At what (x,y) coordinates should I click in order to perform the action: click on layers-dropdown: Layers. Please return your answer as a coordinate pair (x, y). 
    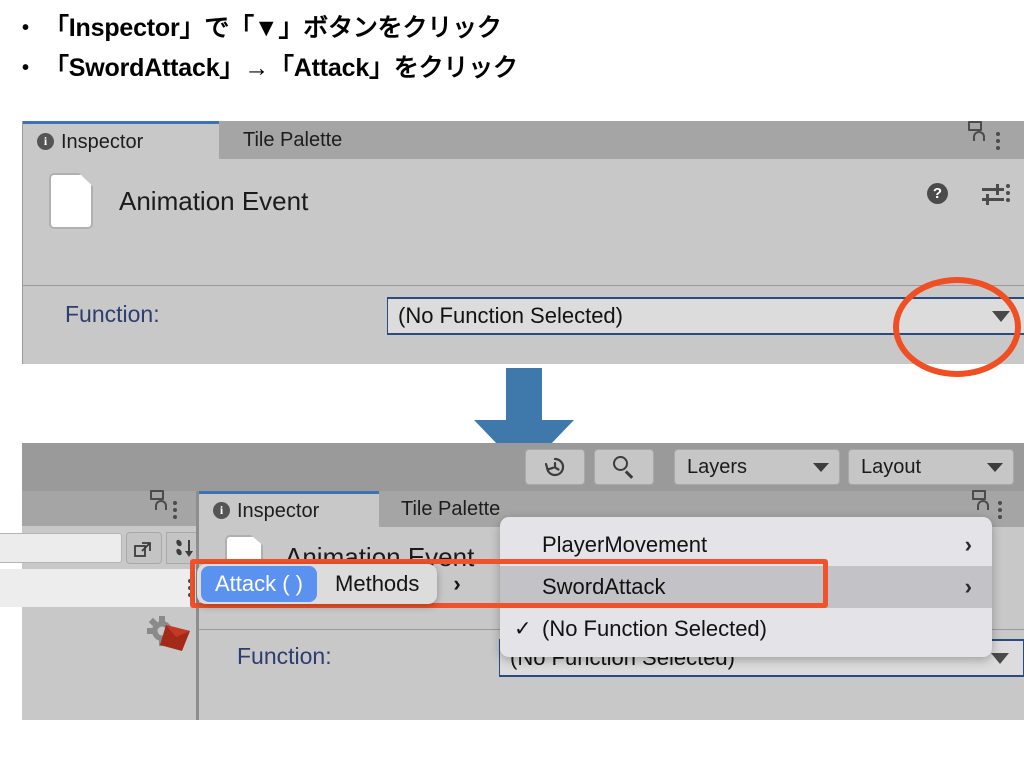
    Looking at the image, I should click on (757, 467).